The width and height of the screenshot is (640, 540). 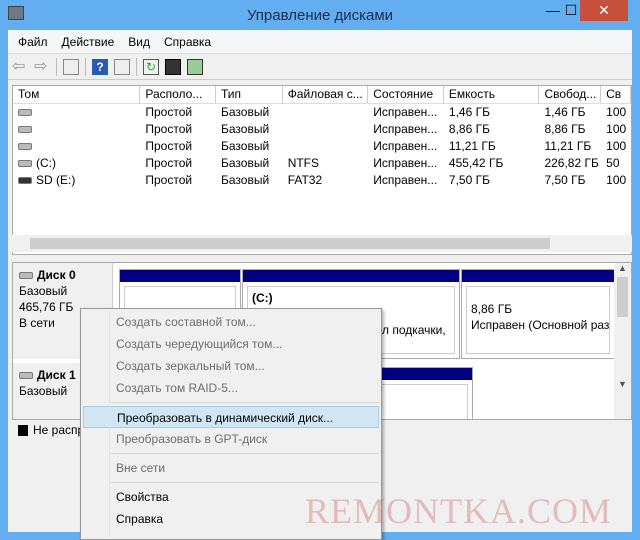 What do you see at coordinates (303, 163) in the screenshot?
I see `cell-text: NTFS` at bounding box center [303, 163].